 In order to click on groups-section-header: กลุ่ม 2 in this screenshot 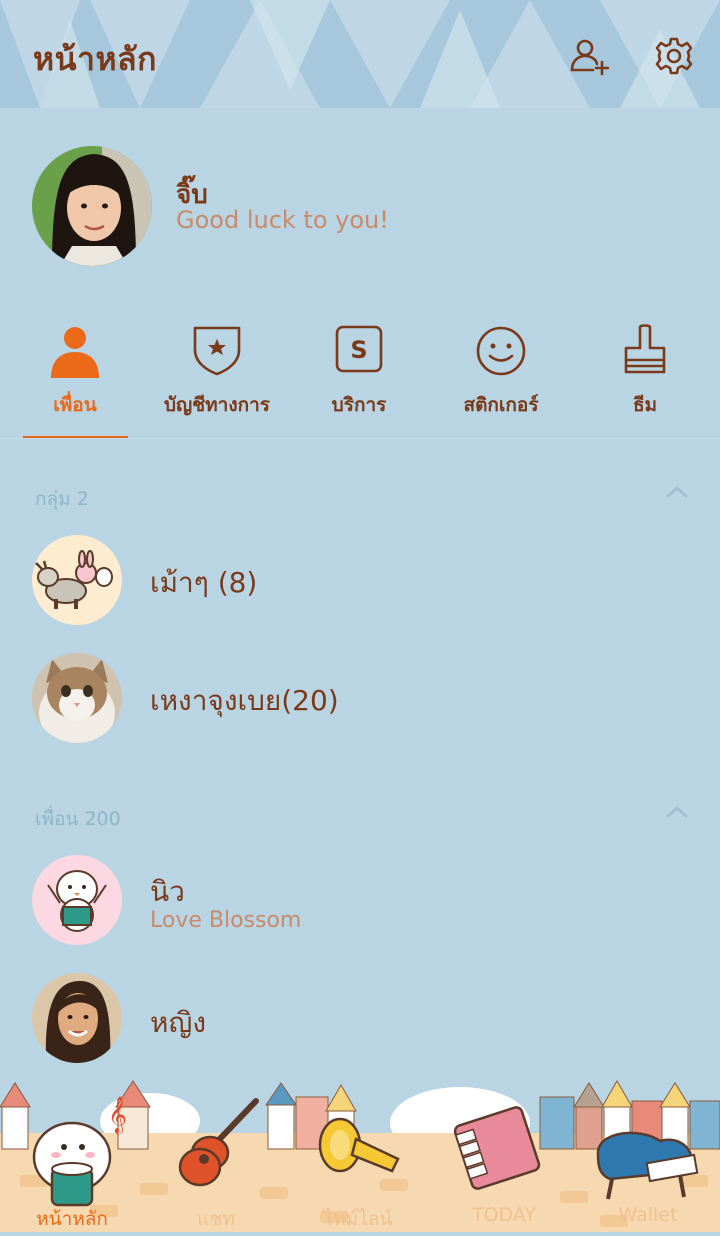, I will do `click(62, 499)`.